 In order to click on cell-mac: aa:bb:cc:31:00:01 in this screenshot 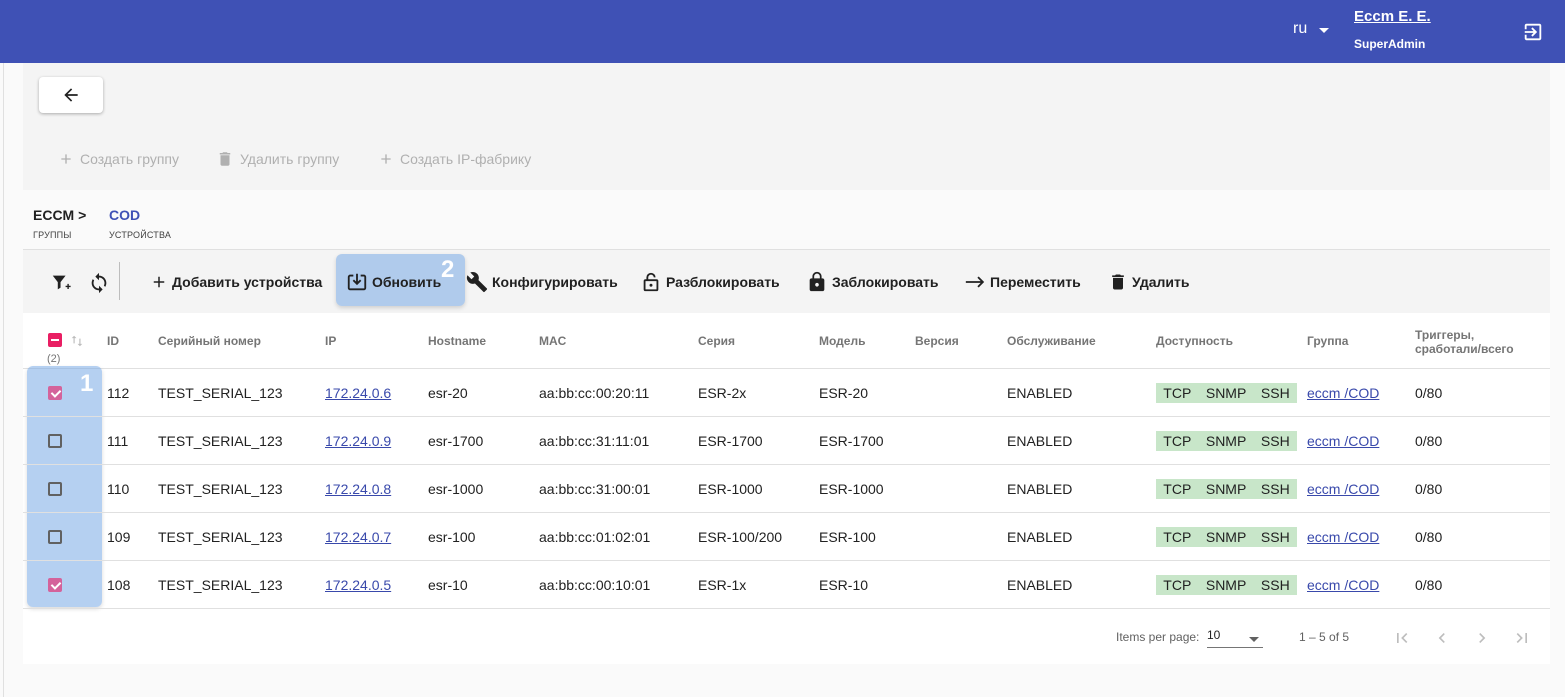, I will do `click(595, 489)`.